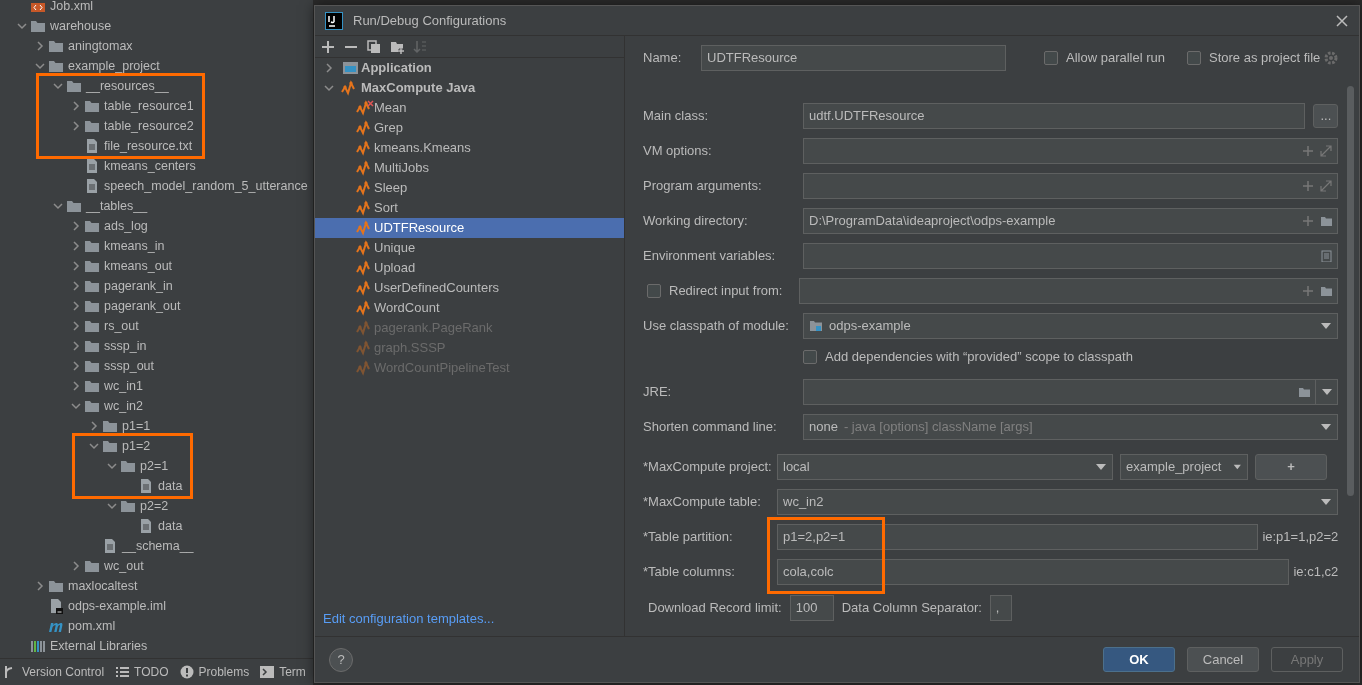 This screenshot has height=685, width=1362. What do you see at coordinates (117, 206) in the screenshot?
I see `tree-item: __tables__` at bounding box center [117, 206].